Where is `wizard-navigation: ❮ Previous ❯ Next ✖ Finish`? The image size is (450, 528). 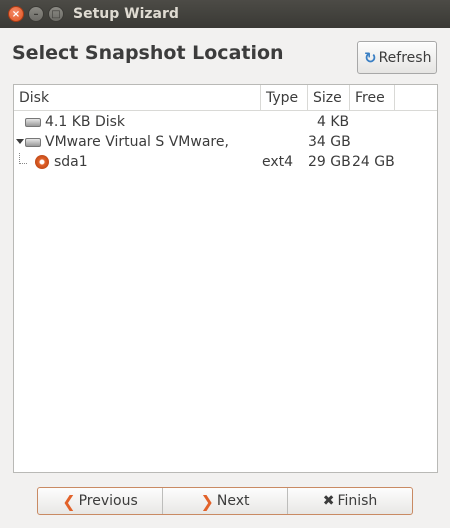
wizard-navigation: ❮ Previous ❯ Next ✖ Finish is located at coordinates (225, 501).